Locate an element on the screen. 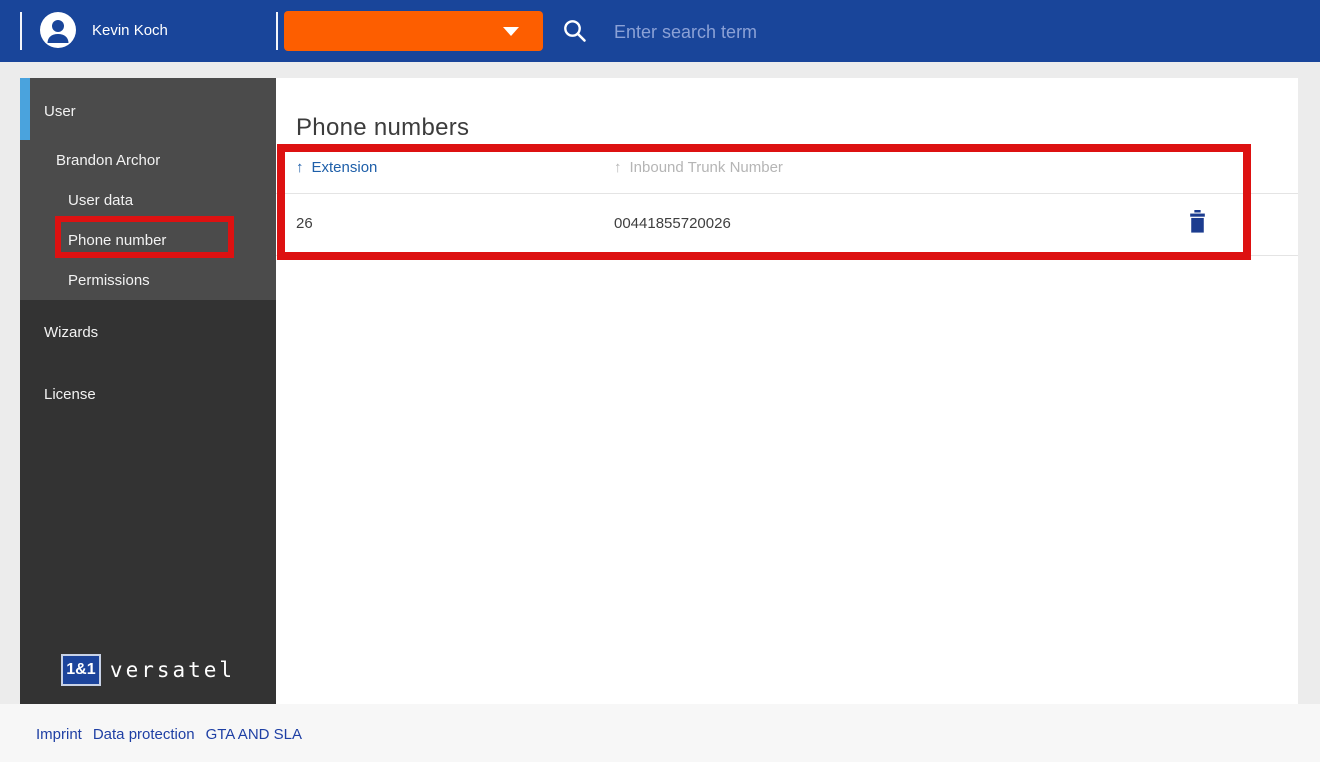 The height and width of the screenshot is (762, 1320). user-avatar is located at coordinates (58, 30).